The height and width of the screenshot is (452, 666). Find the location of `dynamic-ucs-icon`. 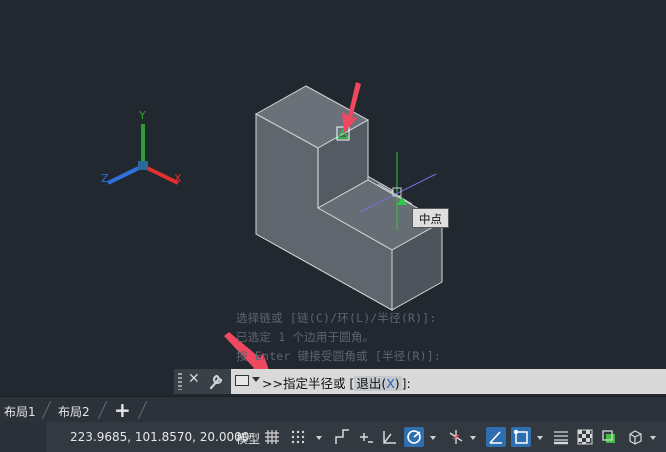

dynamic-ucs-icon is located at coordinates (521, 437).